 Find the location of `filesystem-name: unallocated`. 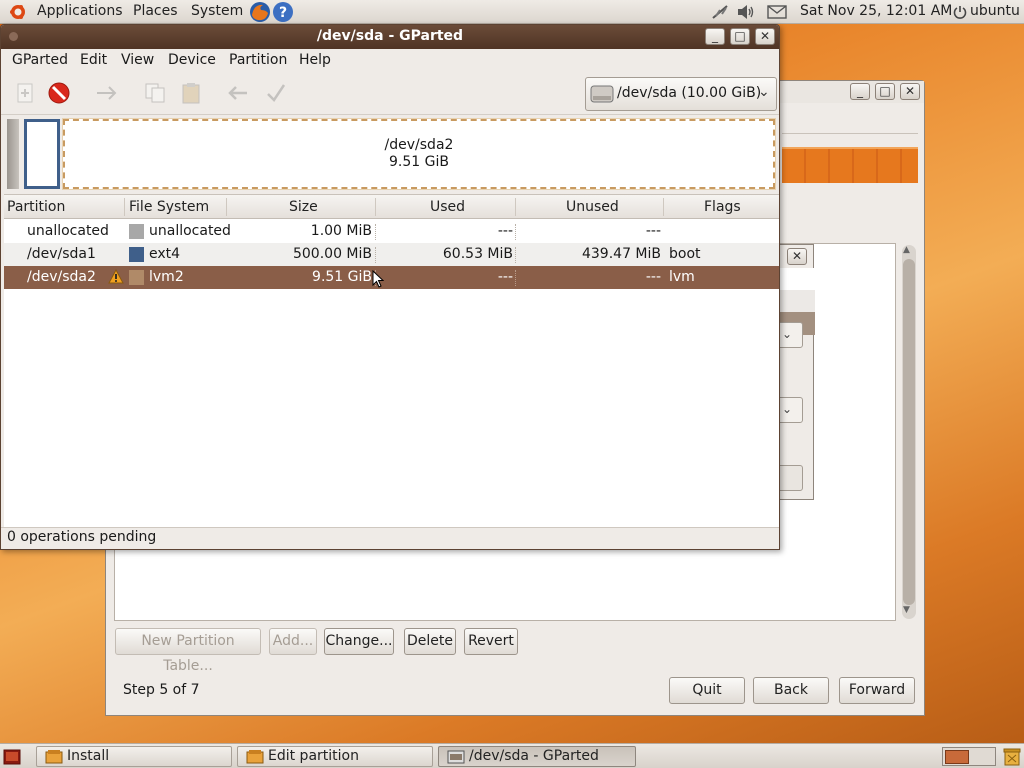

filesystem-name: unallocated is located at coordinates (190, 231).